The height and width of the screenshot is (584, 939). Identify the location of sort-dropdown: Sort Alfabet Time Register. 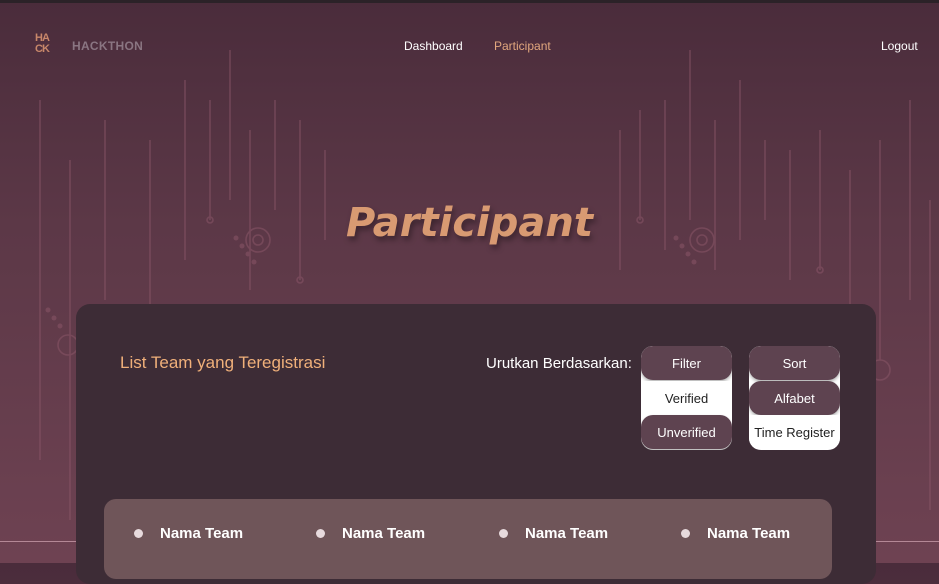
(794, 398).